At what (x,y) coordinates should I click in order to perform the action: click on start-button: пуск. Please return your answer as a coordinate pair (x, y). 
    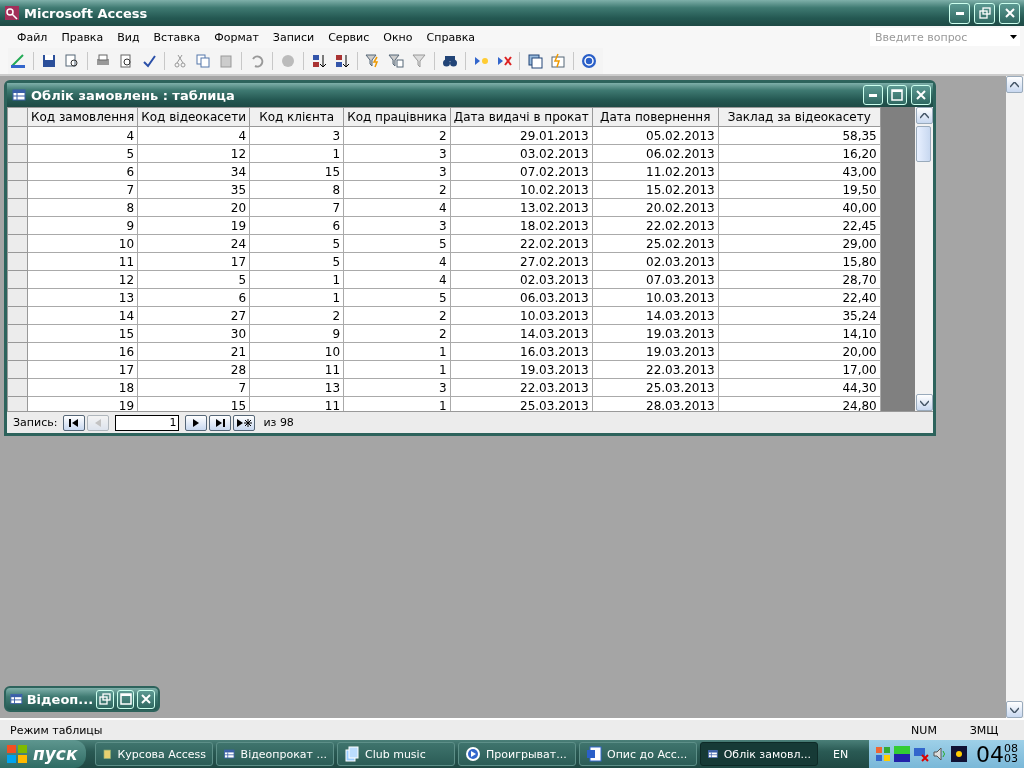
    Looking at the image, I should click on (43, 754).